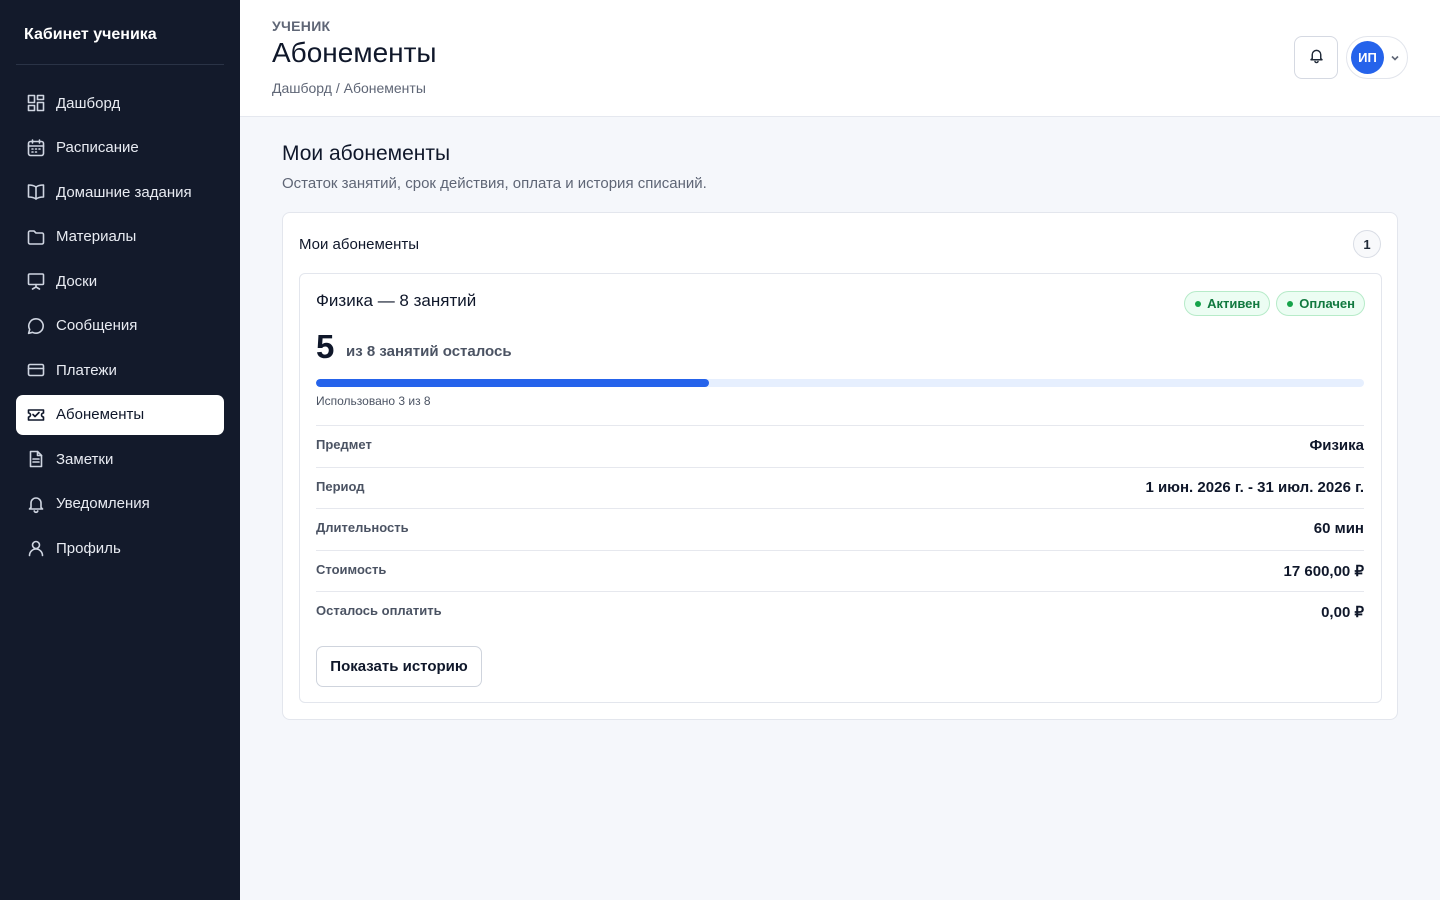 The image size is (1440, 900). I want to click on sidebar-item-dashboard: Дашборд, so click(120, 103).